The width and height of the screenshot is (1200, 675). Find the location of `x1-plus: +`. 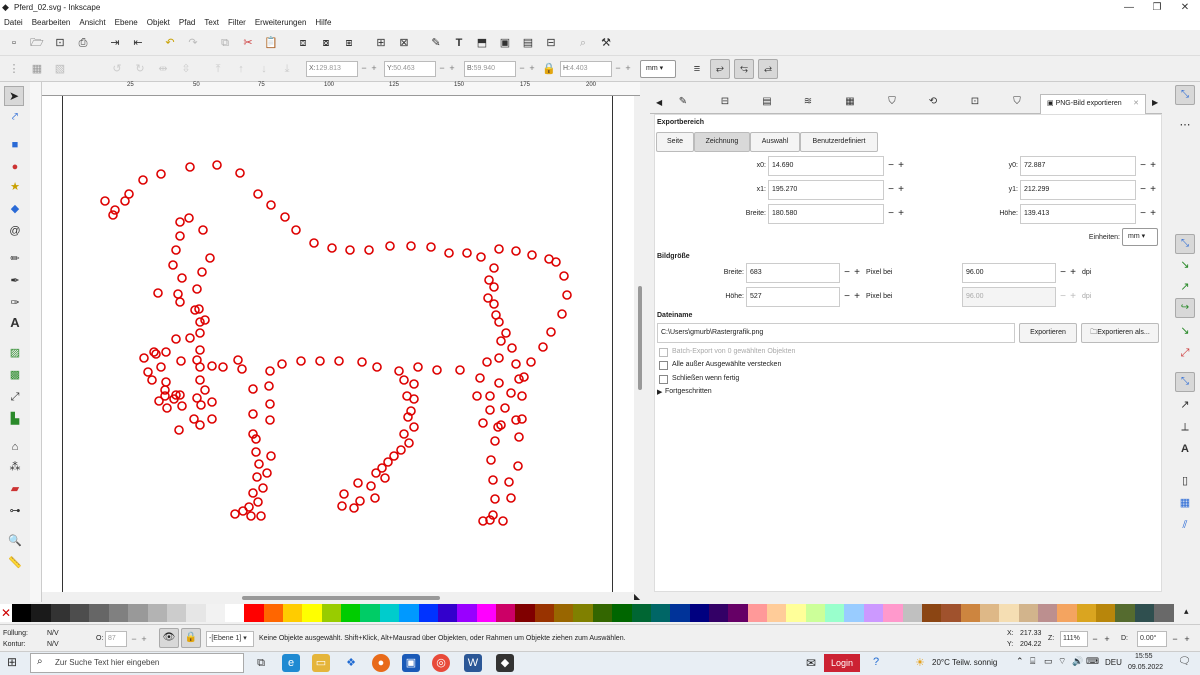

x1-plus: + is located at coordinates (901, 190).